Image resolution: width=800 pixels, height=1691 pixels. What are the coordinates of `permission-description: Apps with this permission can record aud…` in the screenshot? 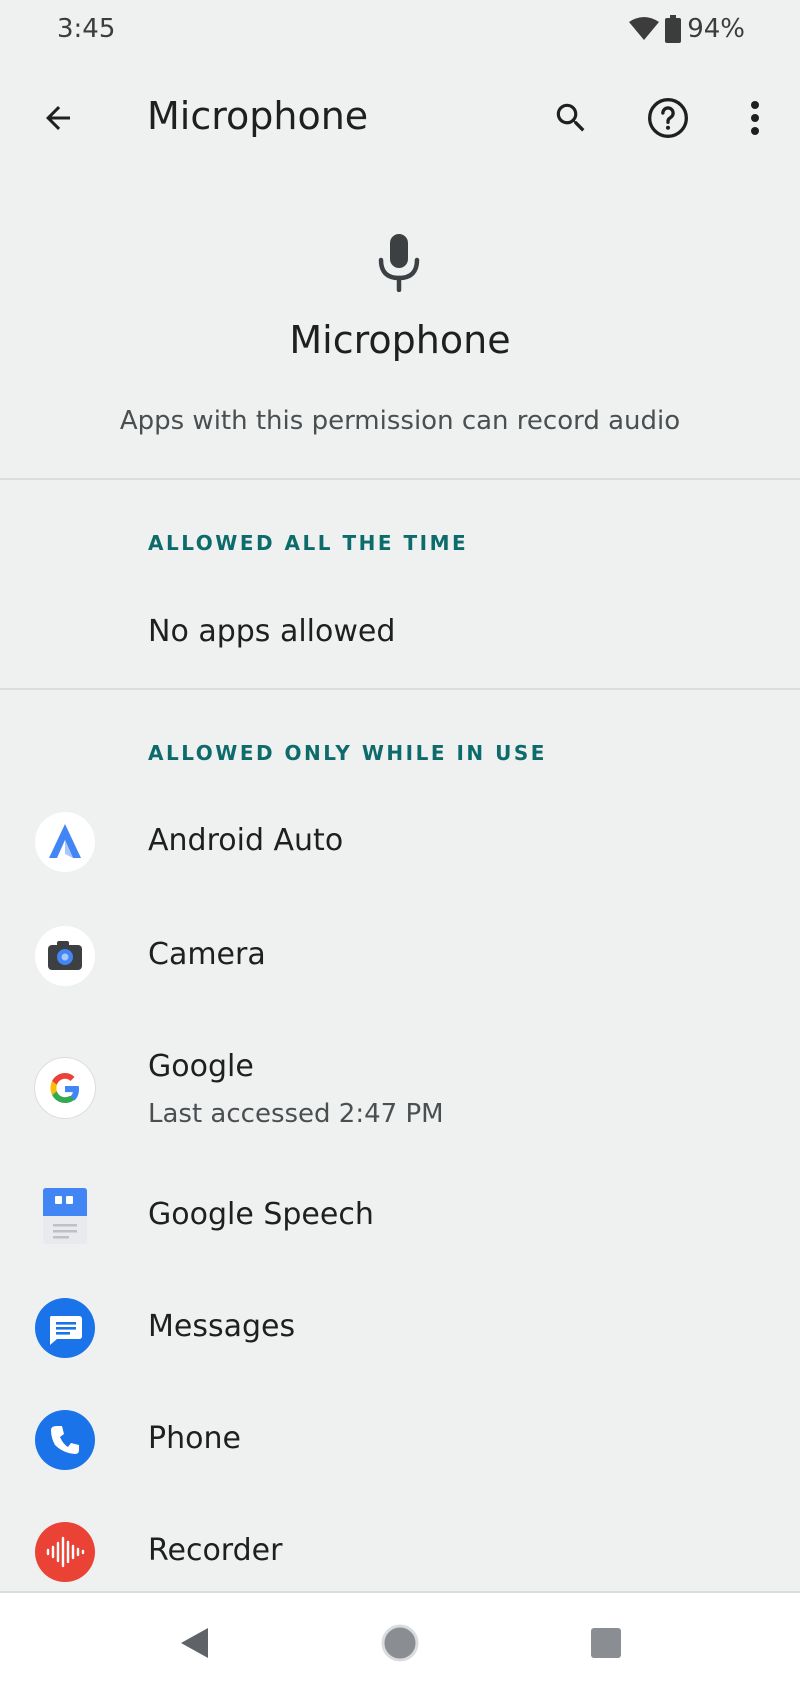 It's located at (400, 421).